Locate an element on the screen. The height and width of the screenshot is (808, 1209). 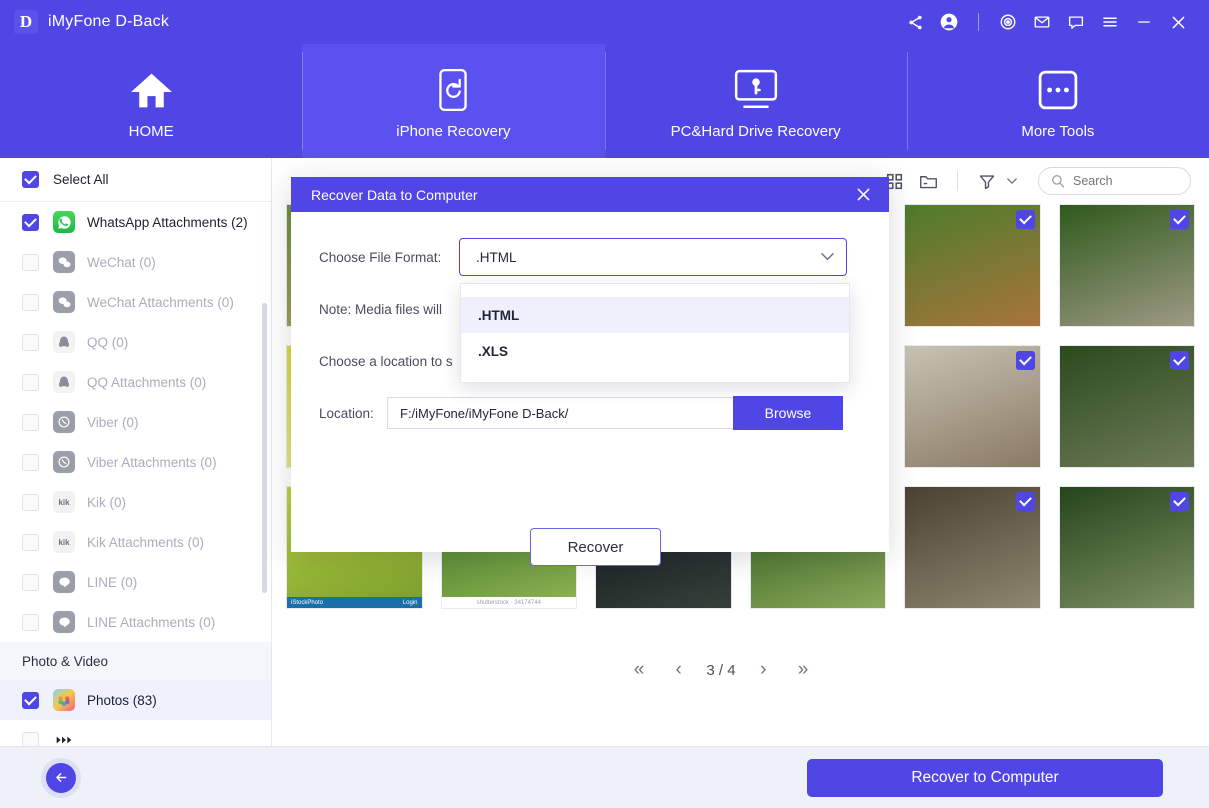
menu-icon is located at coordinates (1110, 22).